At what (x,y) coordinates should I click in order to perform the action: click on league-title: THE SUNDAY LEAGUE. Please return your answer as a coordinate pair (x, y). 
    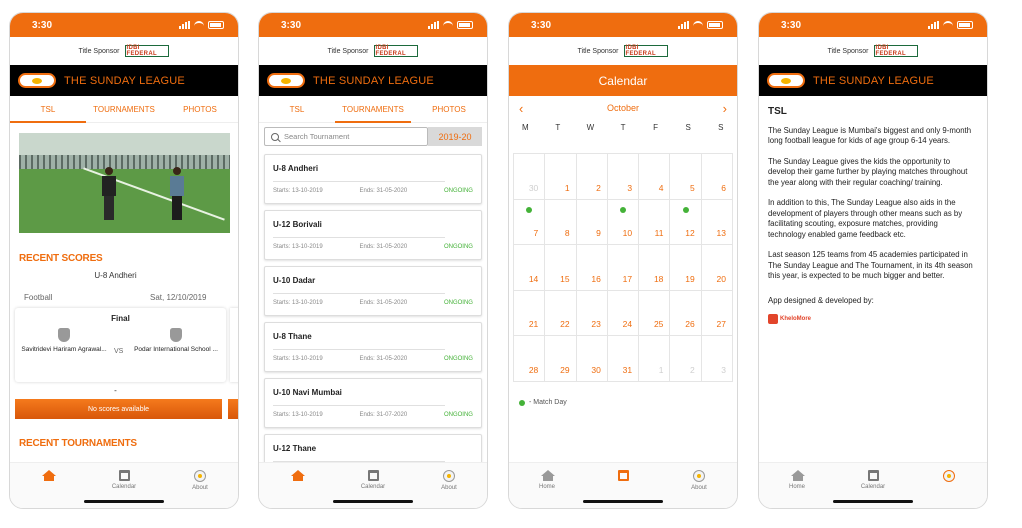
    Looking at the image, I should click on (373, 80).